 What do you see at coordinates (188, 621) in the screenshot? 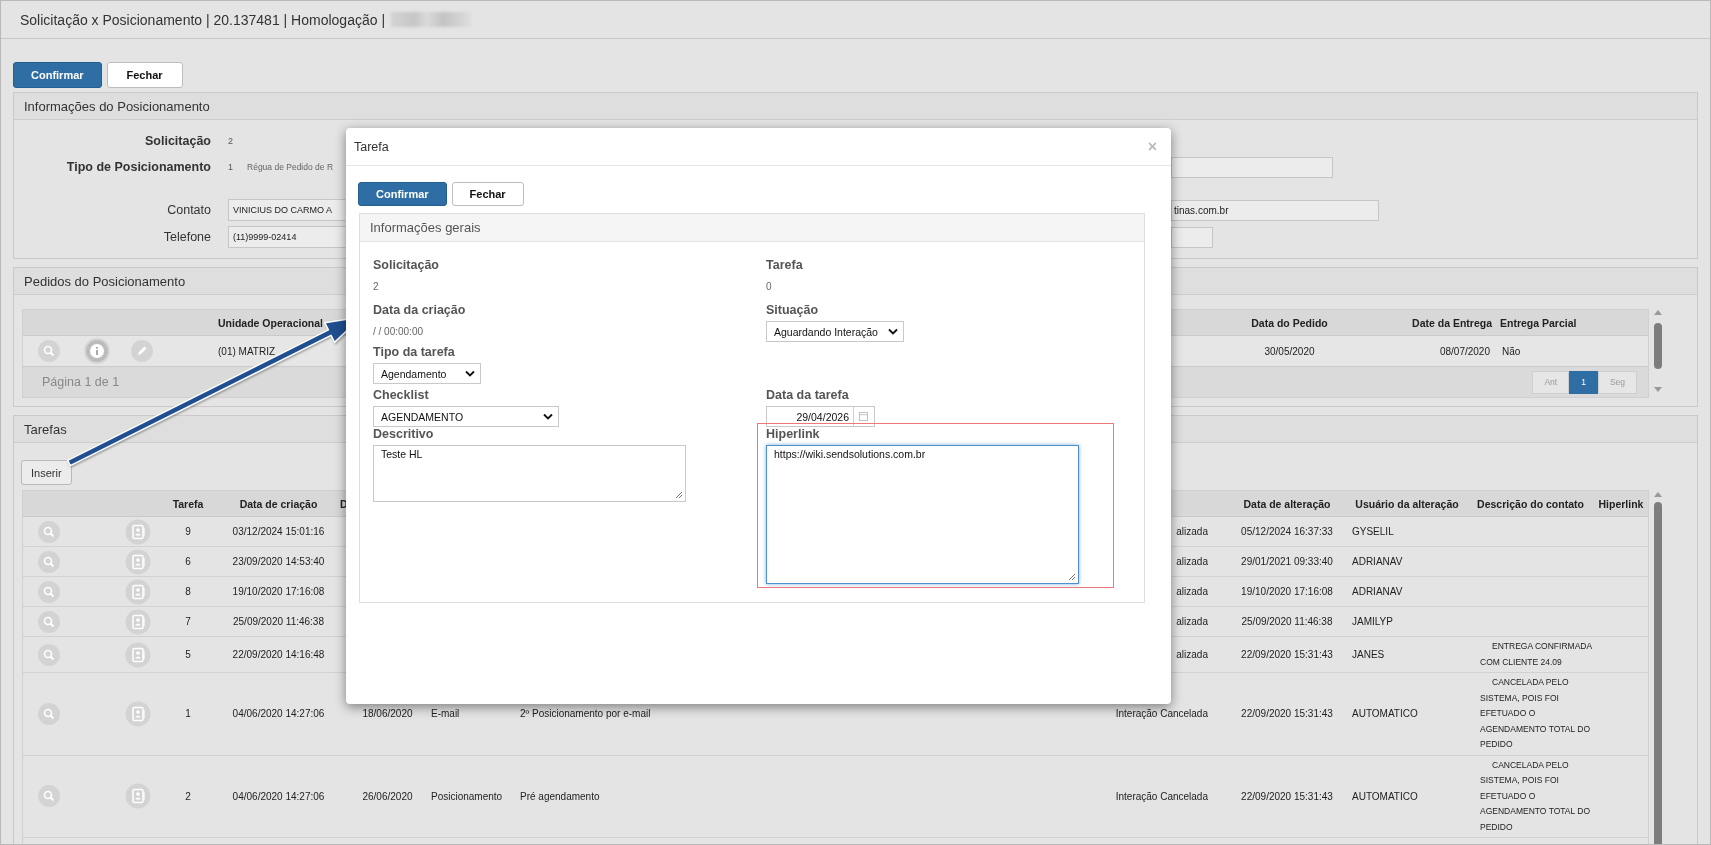
I see `table-cell: 7` at bounding box center [188, 621].